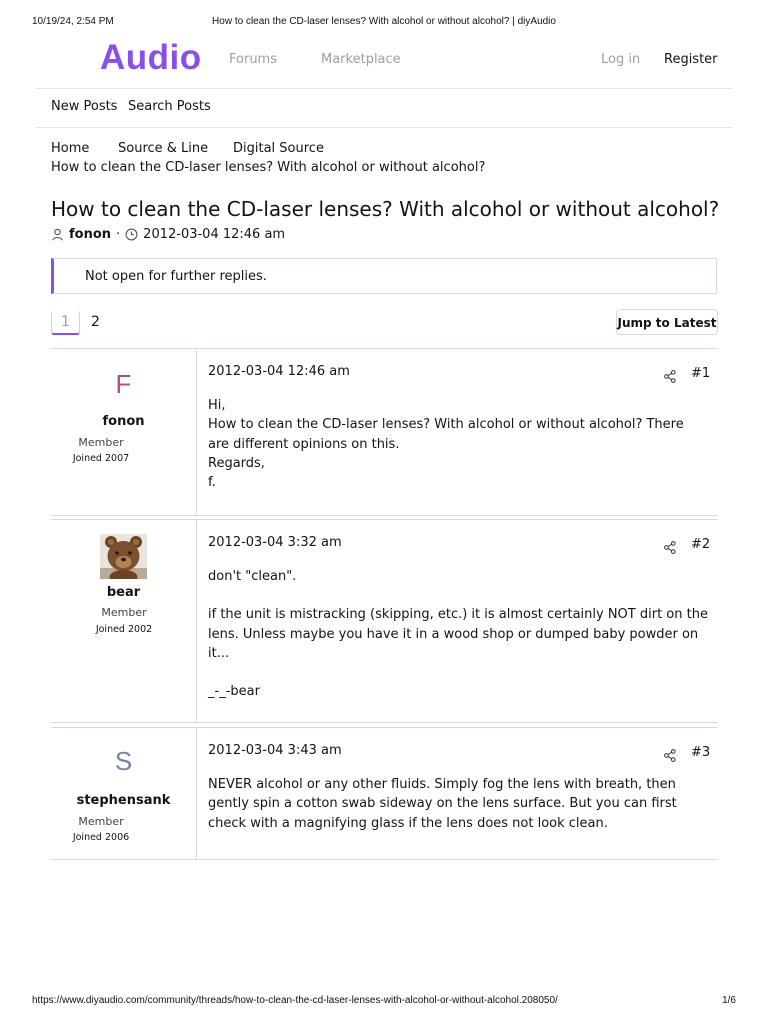 Image resolution: width=768 pixels, height=1024 pixels. I want to click on post-date: 2012-03-04 3:43 am, so click(275, 750).